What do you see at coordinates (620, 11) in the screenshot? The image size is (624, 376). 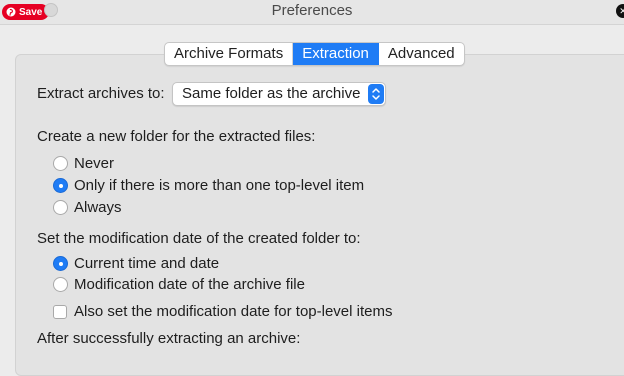 I see `corner-badge-icon: ✕` at bounding box center [620, 11].